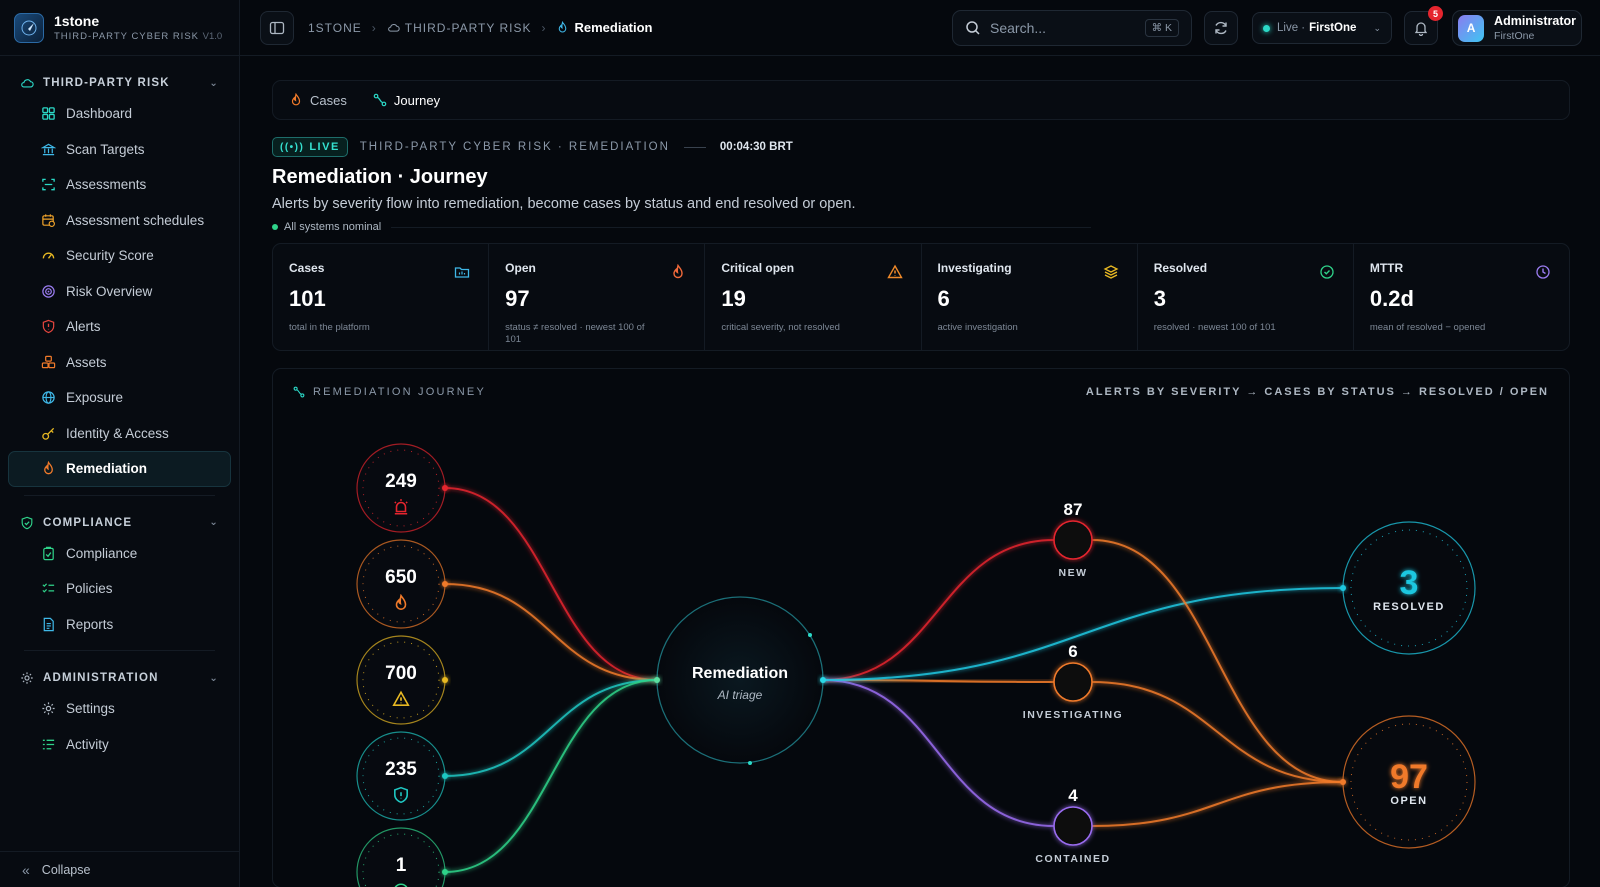  What do you see at coordinates (1435, 13) in the screenshot?
I see `notification-count-badge: 5` at bounding box center [1435, 13].